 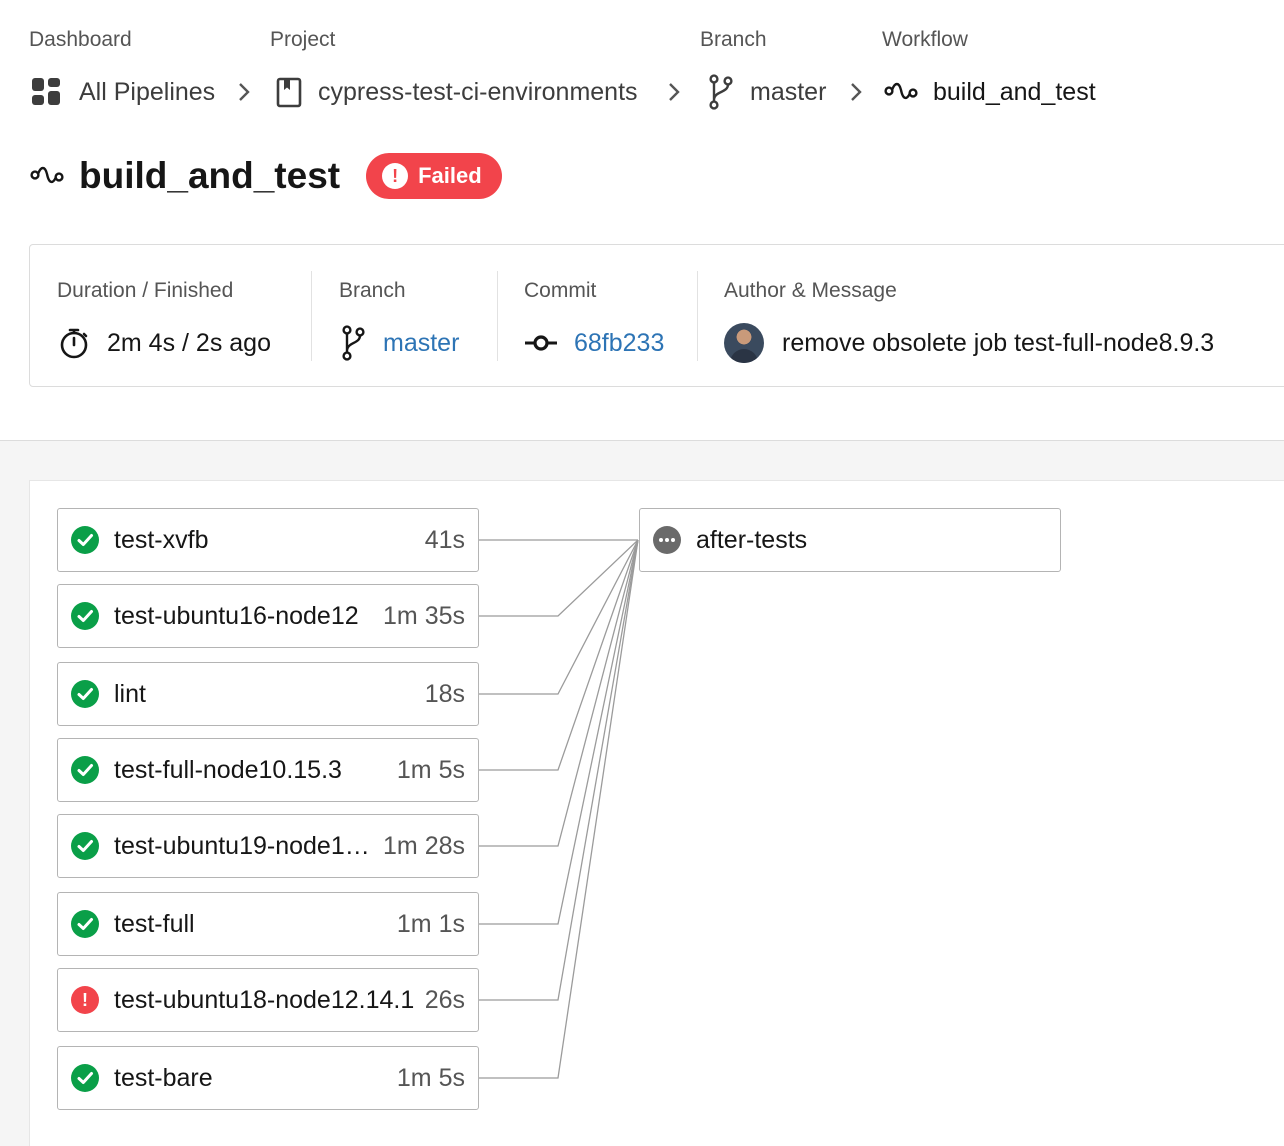 I want to click on commit-value: 68fb233, so click(x=619, y=342).